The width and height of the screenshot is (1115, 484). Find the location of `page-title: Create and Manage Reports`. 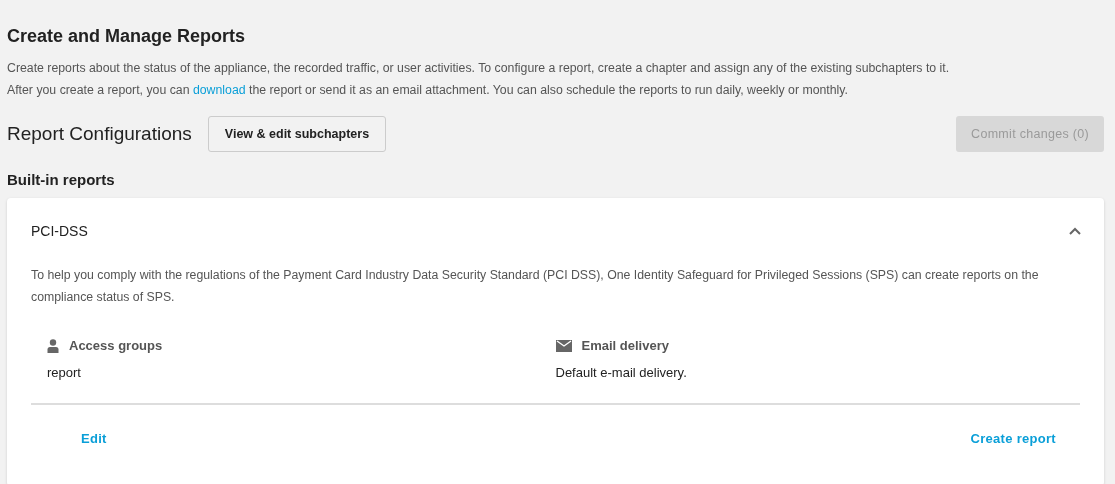

page-title: Create and Manage Reports is located at coordinates (127, 36).